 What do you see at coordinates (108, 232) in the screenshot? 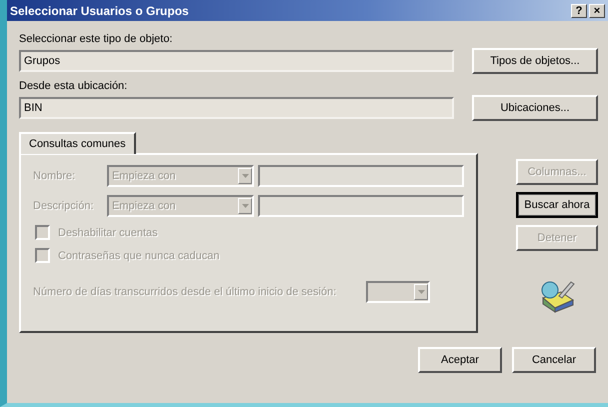
I see `checkbox-label: Deshabilitar cuentas` at bounding box center [108, 232].